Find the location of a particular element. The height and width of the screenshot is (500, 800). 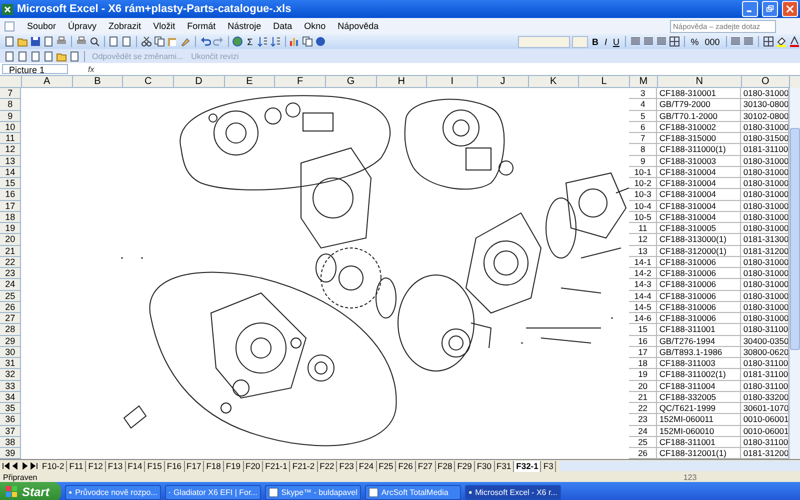

table-cell: 14-5 is located at coordinates (643, 307).